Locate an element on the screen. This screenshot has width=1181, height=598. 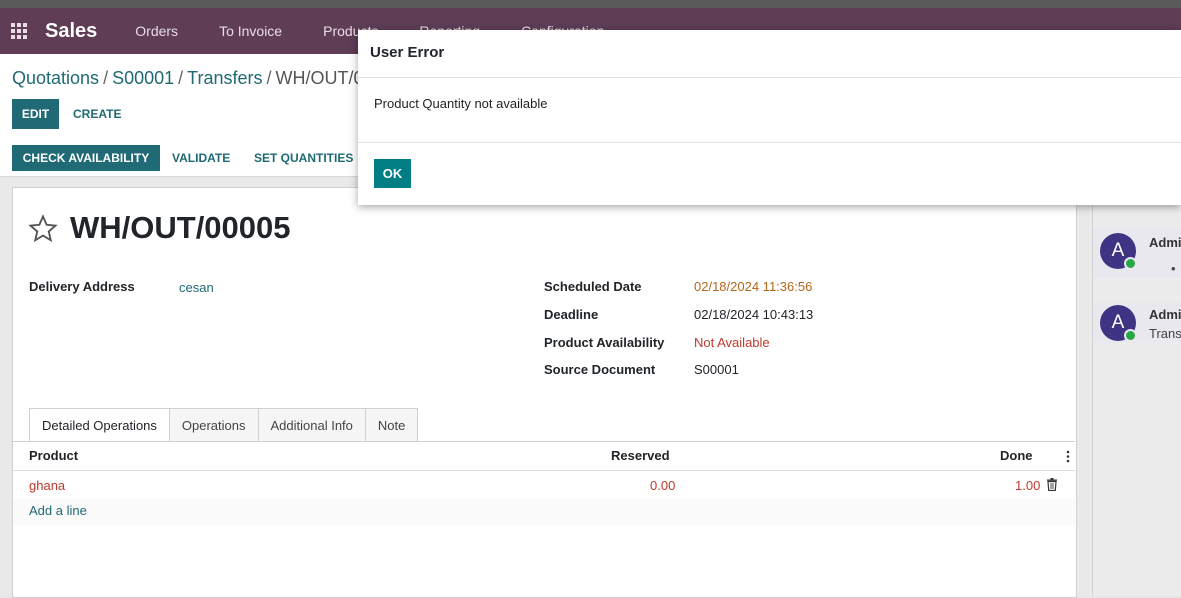
ok-button: OK is located at coordinates (392, 173).